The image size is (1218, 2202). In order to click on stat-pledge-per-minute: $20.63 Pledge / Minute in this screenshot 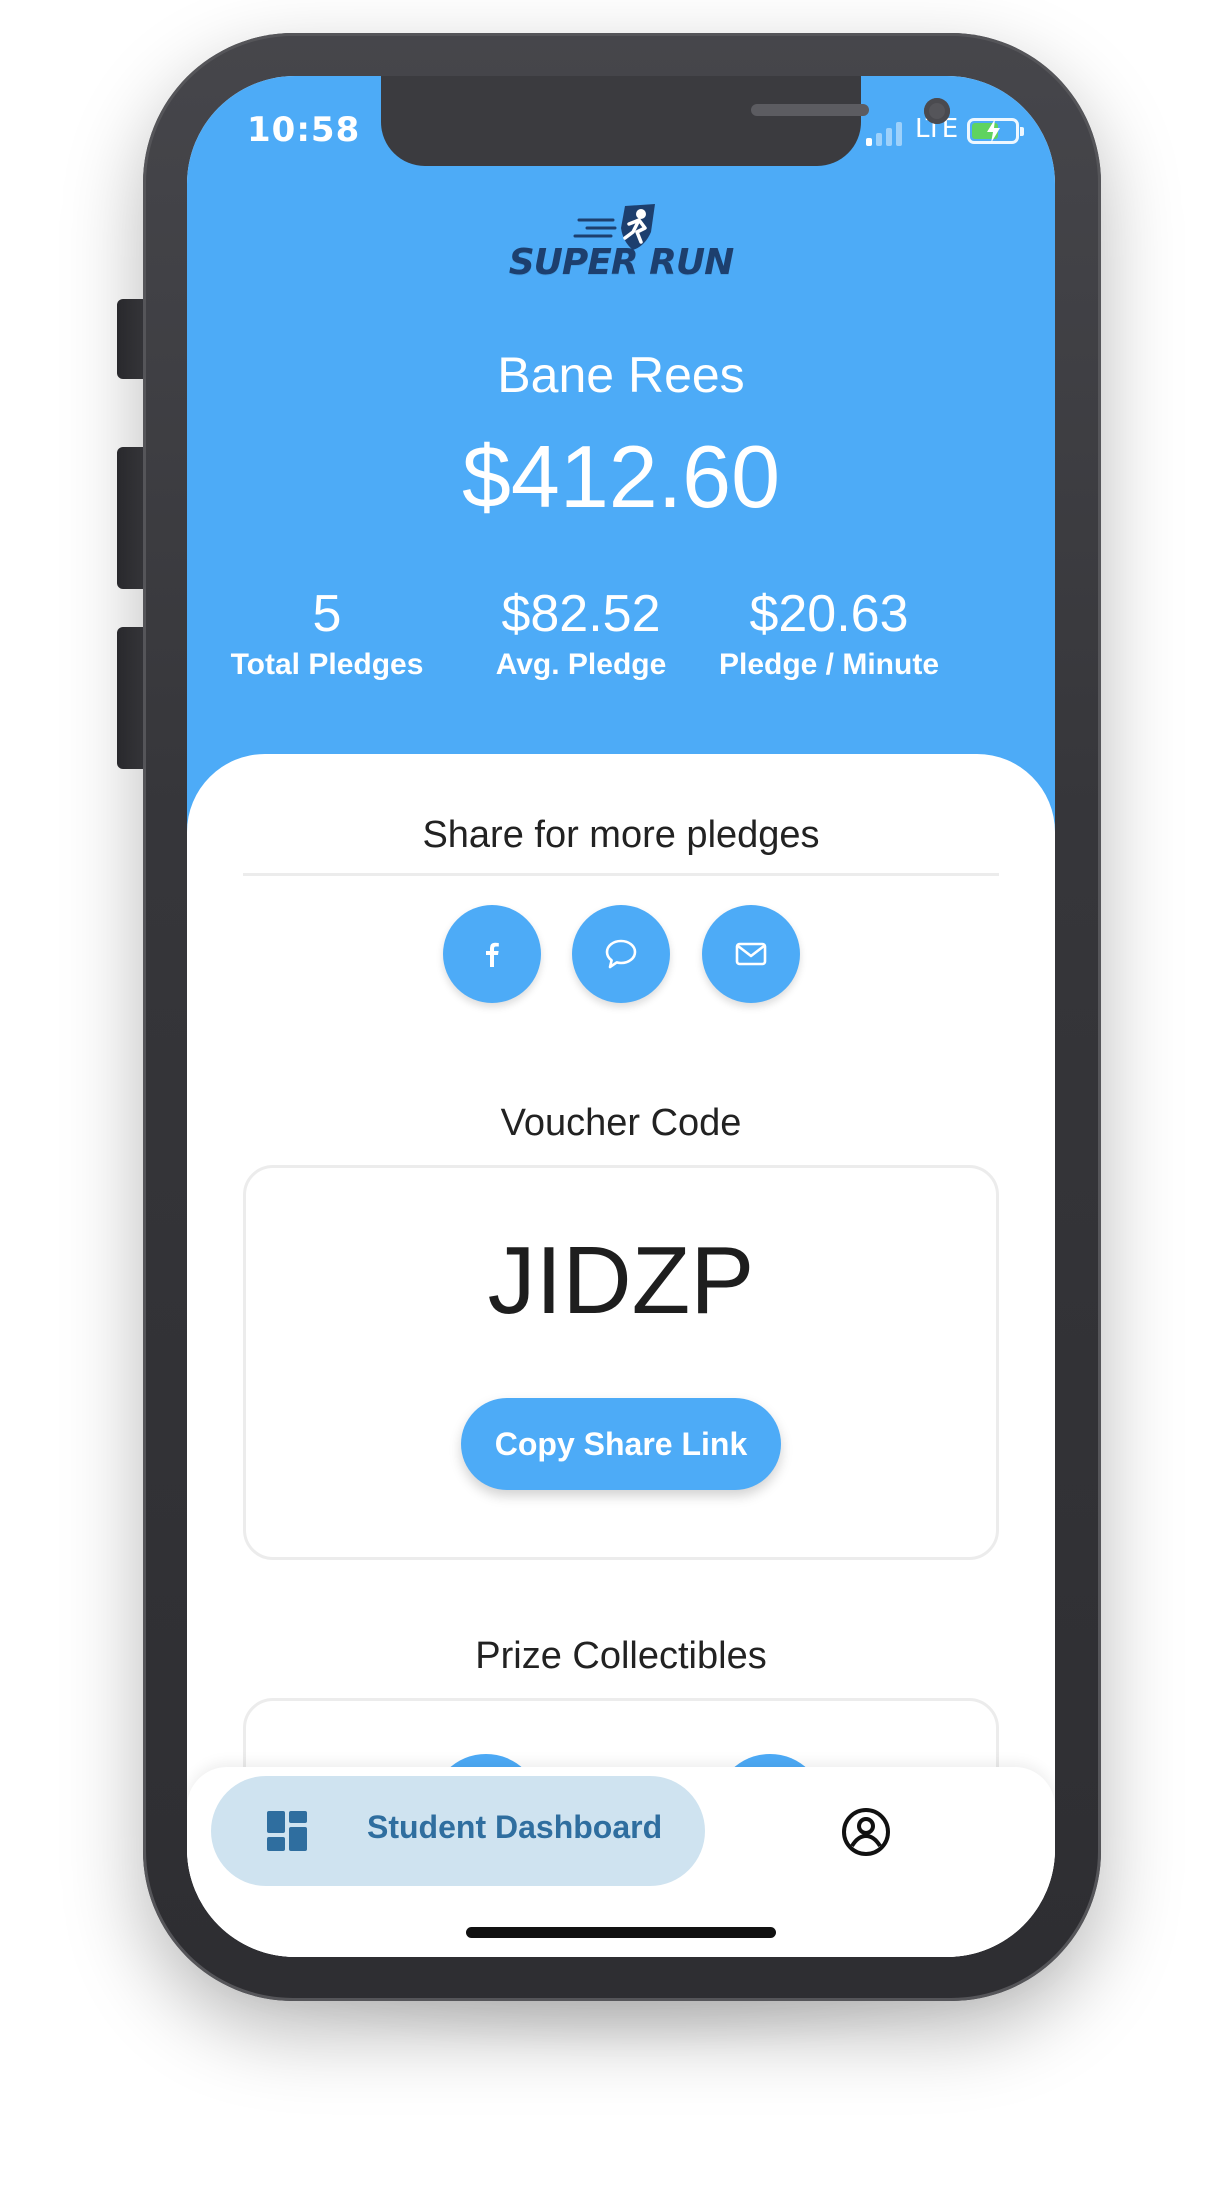, I will do `click(829, 644)`.